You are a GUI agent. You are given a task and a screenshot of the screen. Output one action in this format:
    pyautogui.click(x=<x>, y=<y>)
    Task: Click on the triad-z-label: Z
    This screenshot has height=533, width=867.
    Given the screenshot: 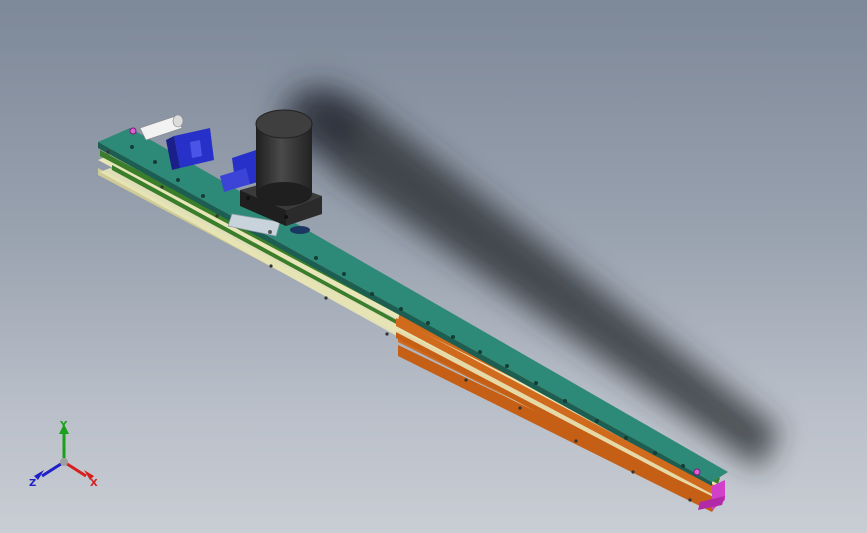 What is the action you would take?
    pyautogui.click(x=32, y=483)
    